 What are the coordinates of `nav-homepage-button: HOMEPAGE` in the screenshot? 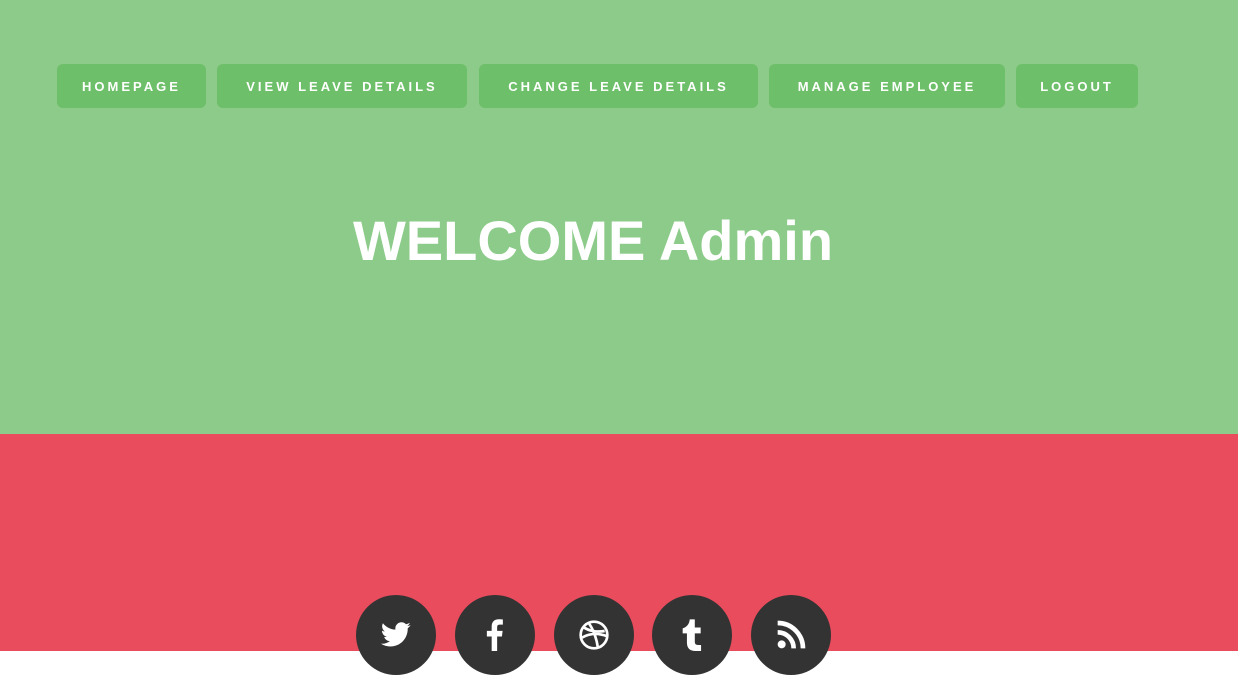 It's located at (131, 86).